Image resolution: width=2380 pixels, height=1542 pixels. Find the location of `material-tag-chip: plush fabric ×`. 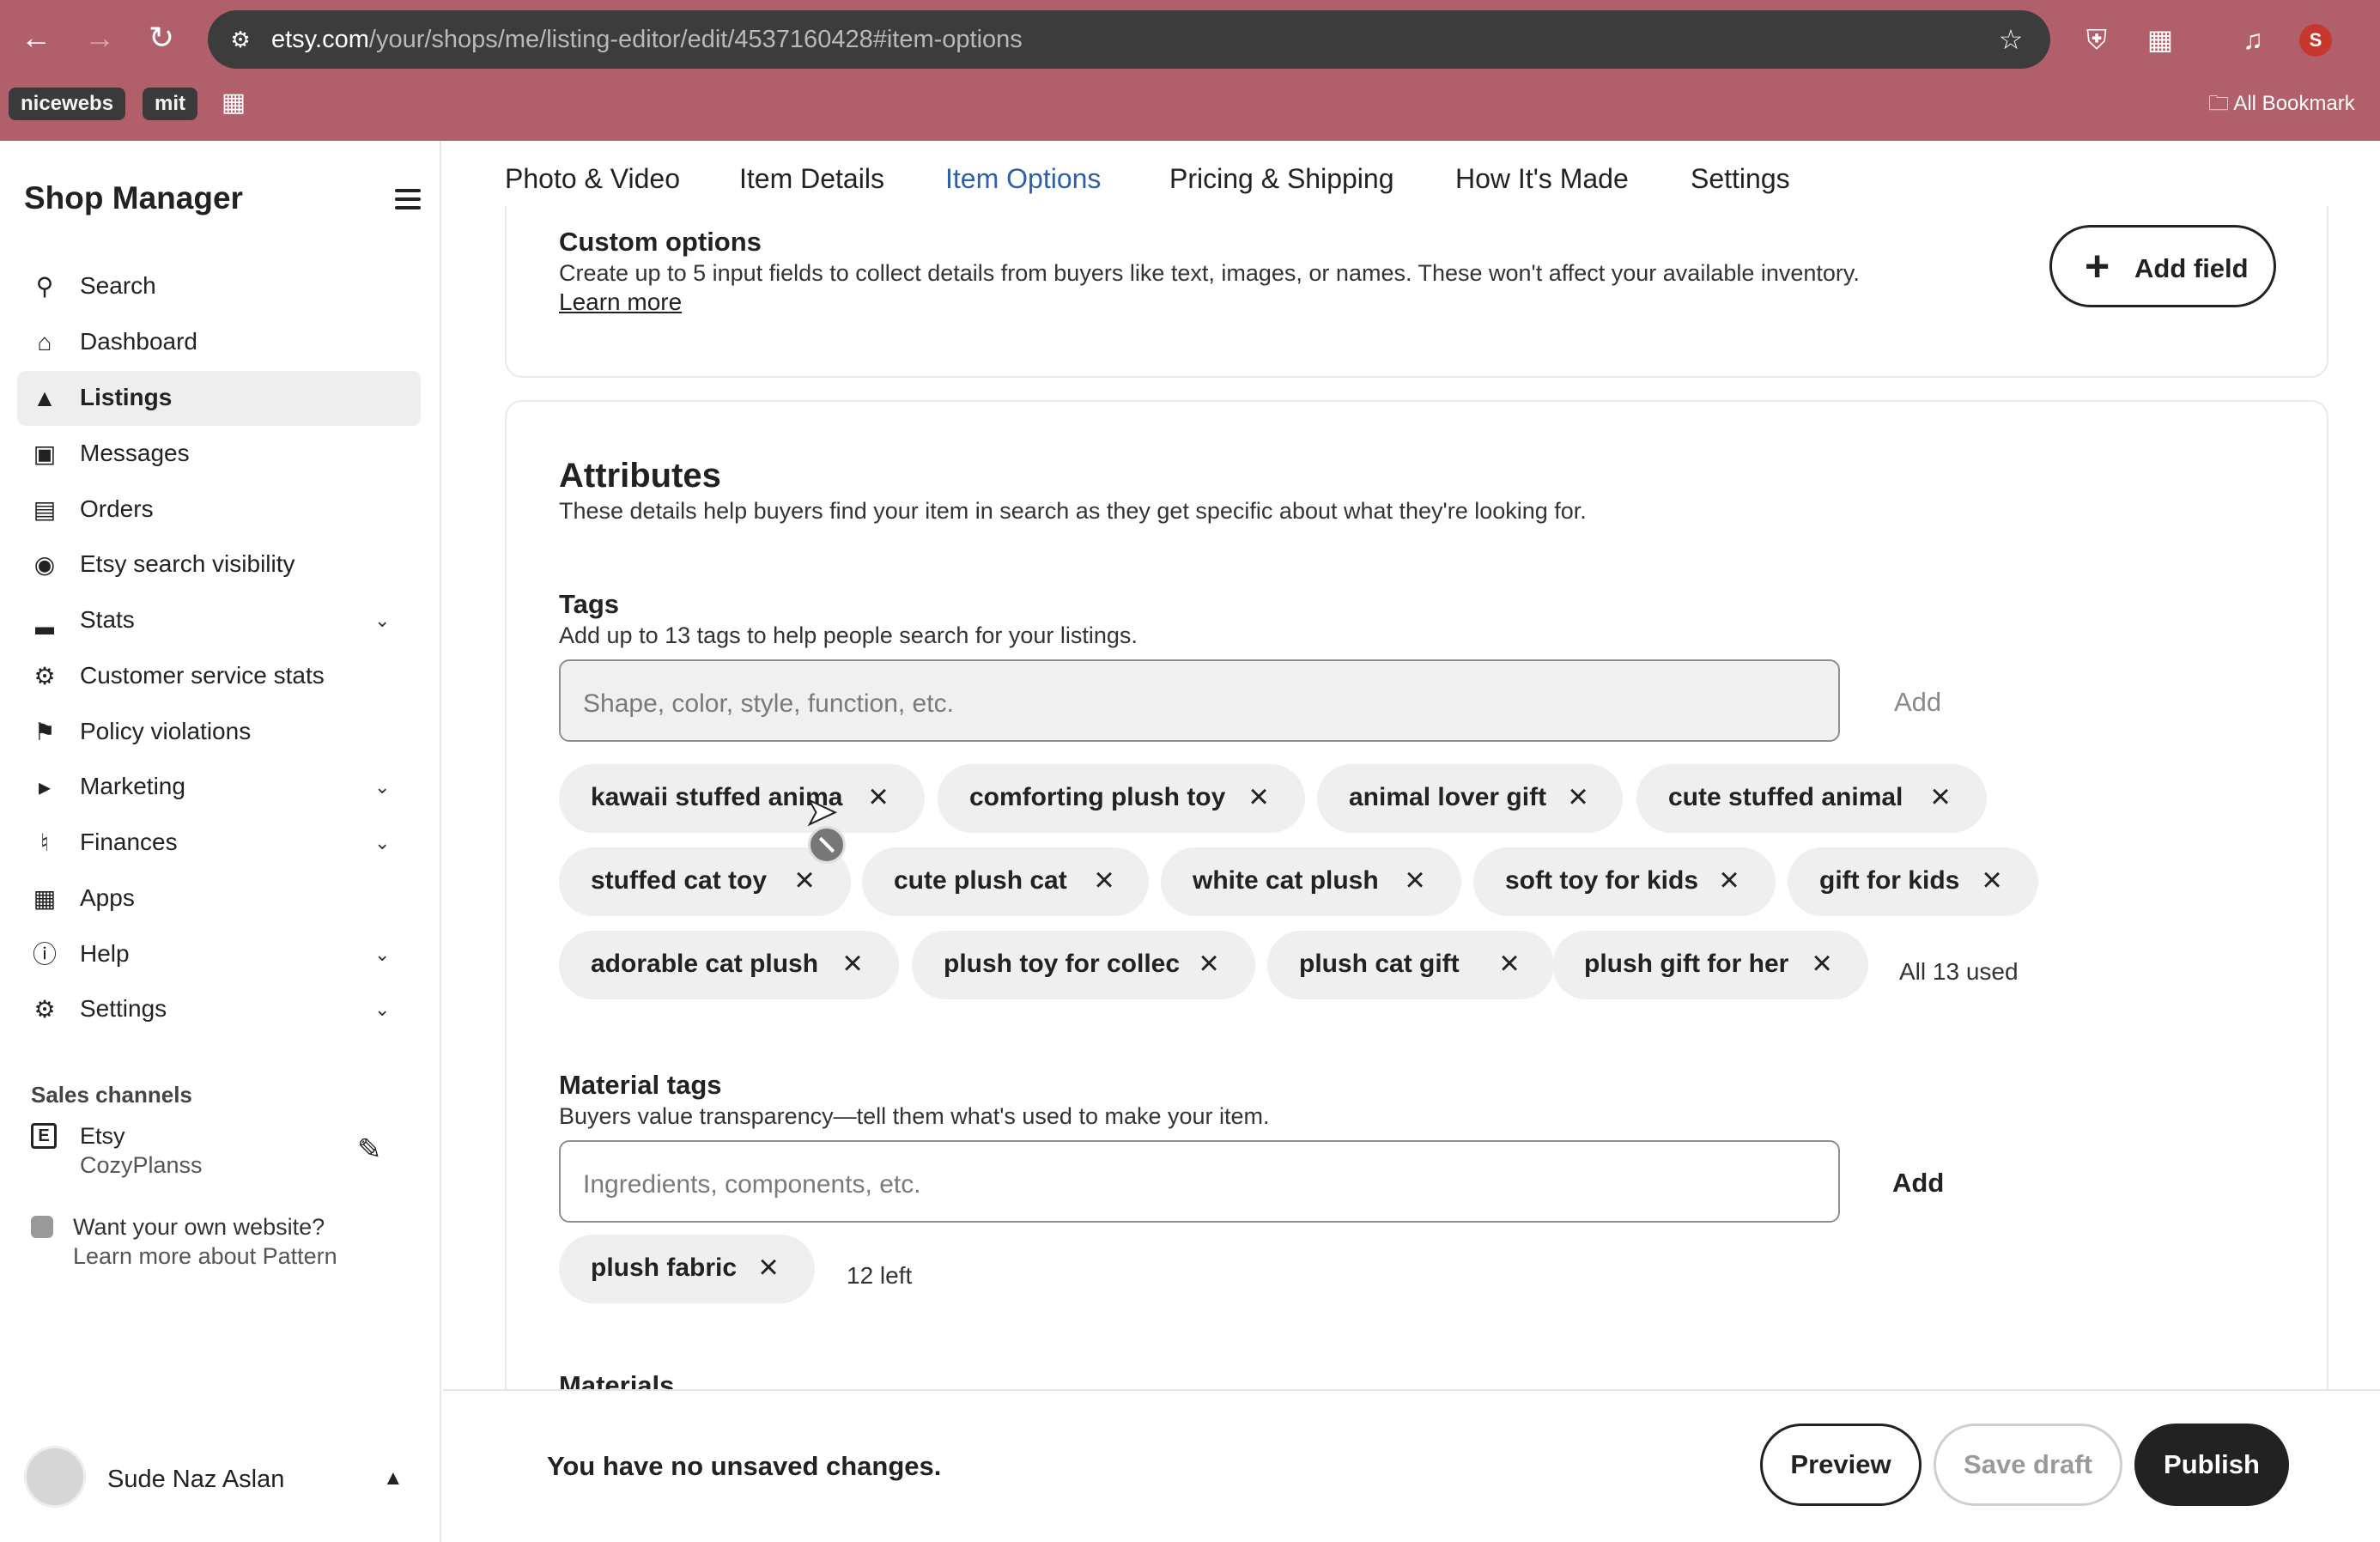

material-tag-chip: plush fabric × is located at coordinates (687, 1269).